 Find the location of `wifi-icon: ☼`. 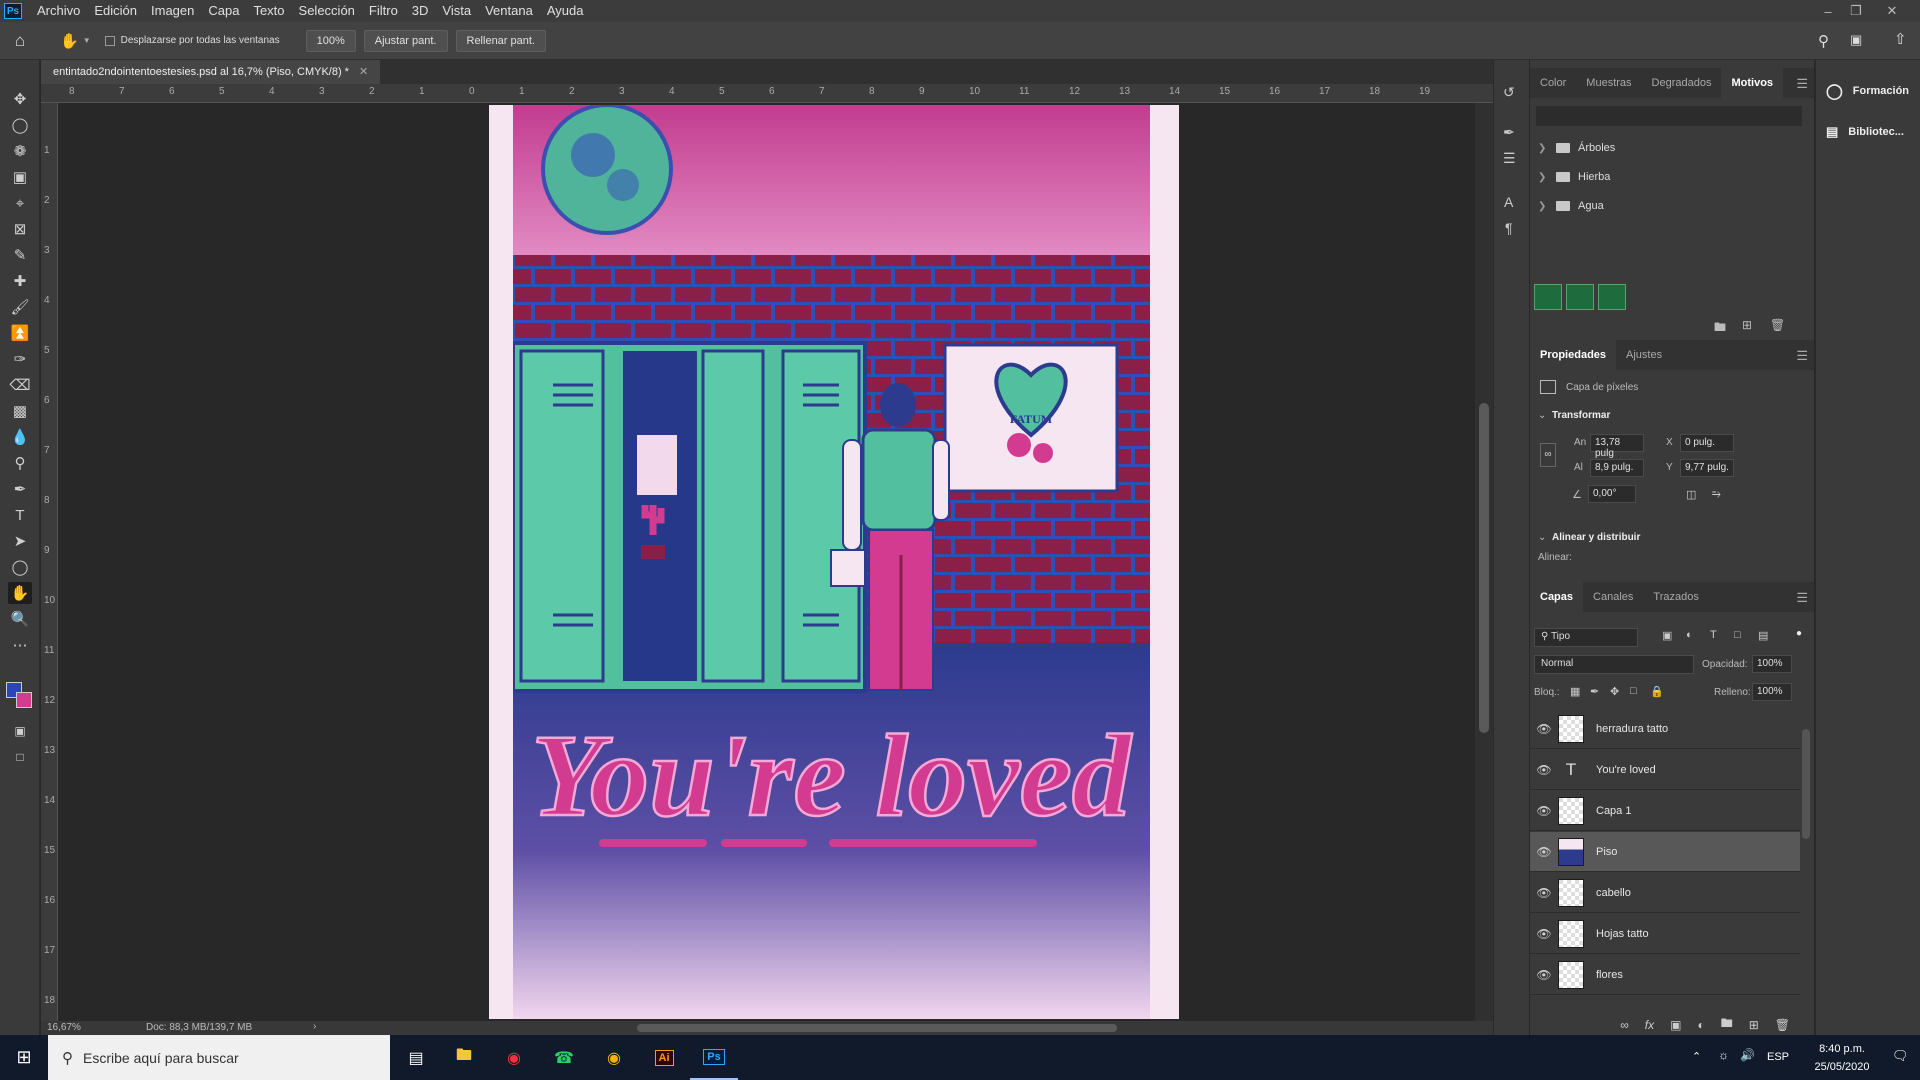

wifi-icon: ☼ is located at coordinates (1723, 1055).